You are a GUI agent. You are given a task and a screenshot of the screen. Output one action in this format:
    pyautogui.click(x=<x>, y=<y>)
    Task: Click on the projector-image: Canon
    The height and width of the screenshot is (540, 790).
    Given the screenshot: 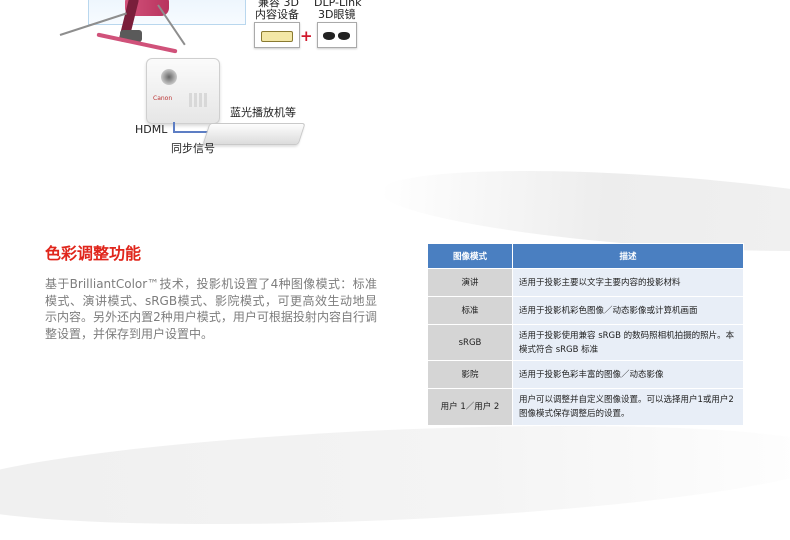 What is the action you would take?
    pyautogui.click(x=183, y=91)
    